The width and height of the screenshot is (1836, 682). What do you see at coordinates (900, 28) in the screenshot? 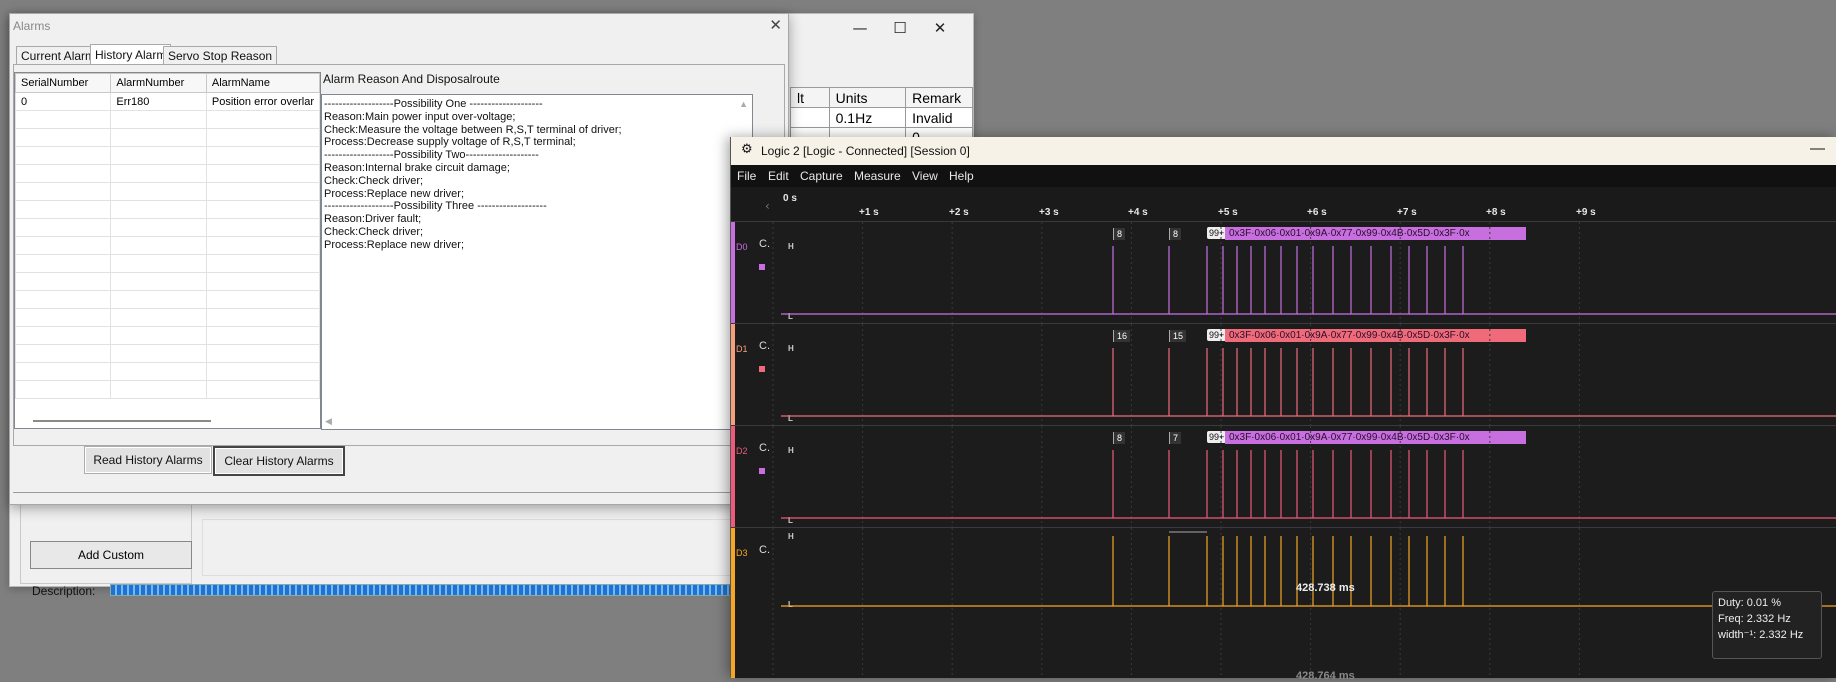
I see `maximize-icon: ☐` at bounding box center [900, 28].